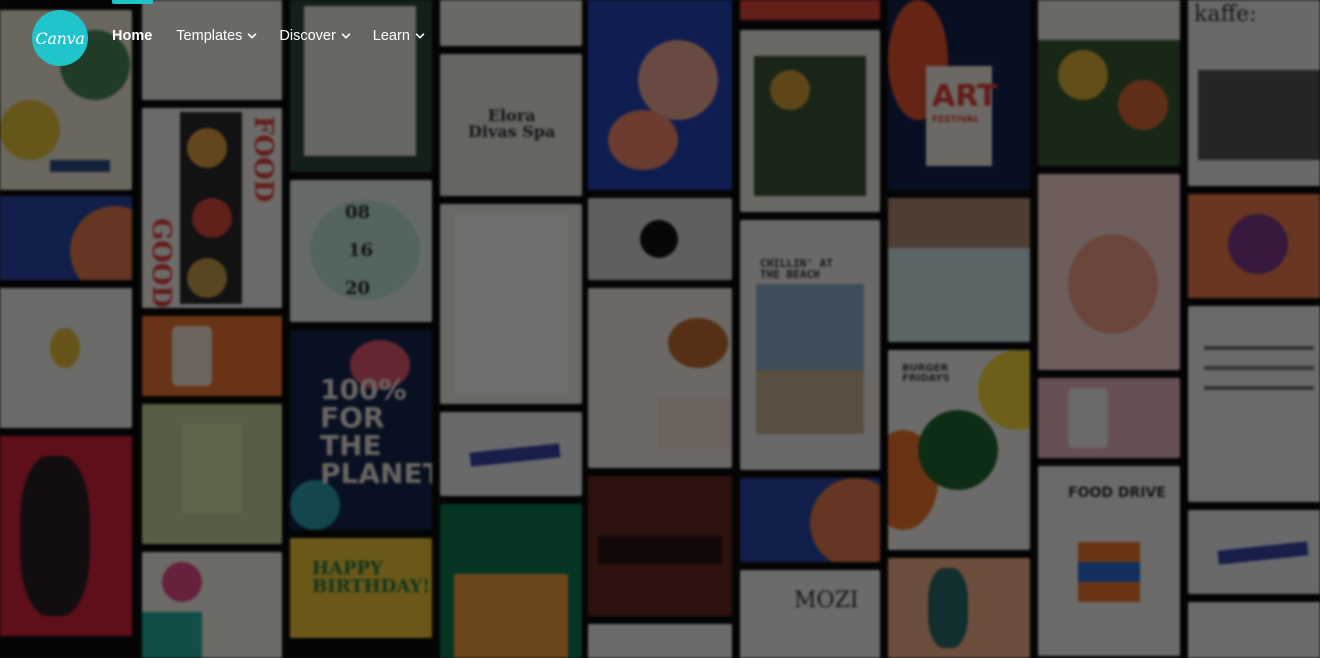  What do you see at coordinates (212, 208) in the screenshot?
I see `template-thumbnail: FOOD GOOD` at bounding box center [212, 208].